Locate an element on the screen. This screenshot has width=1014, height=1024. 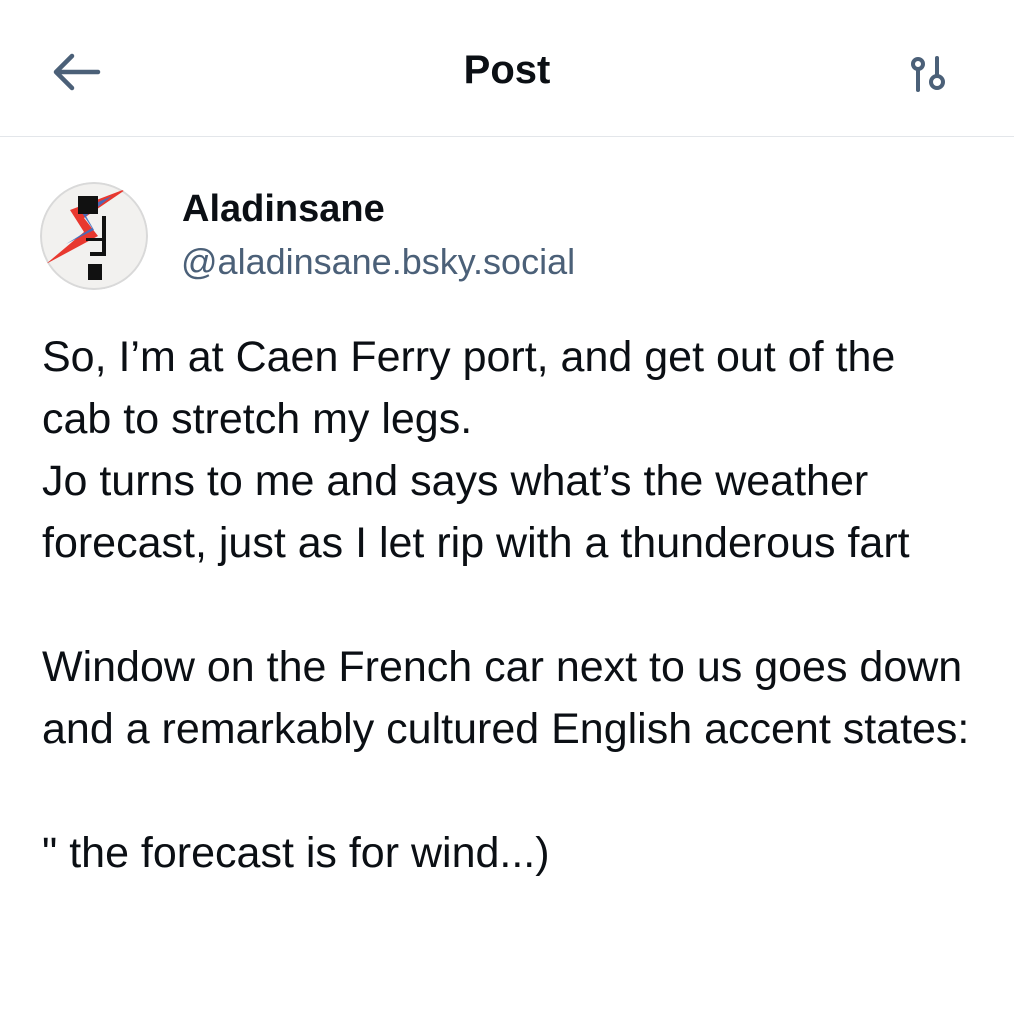
app-header: Post is located at coordinates (507, 68).